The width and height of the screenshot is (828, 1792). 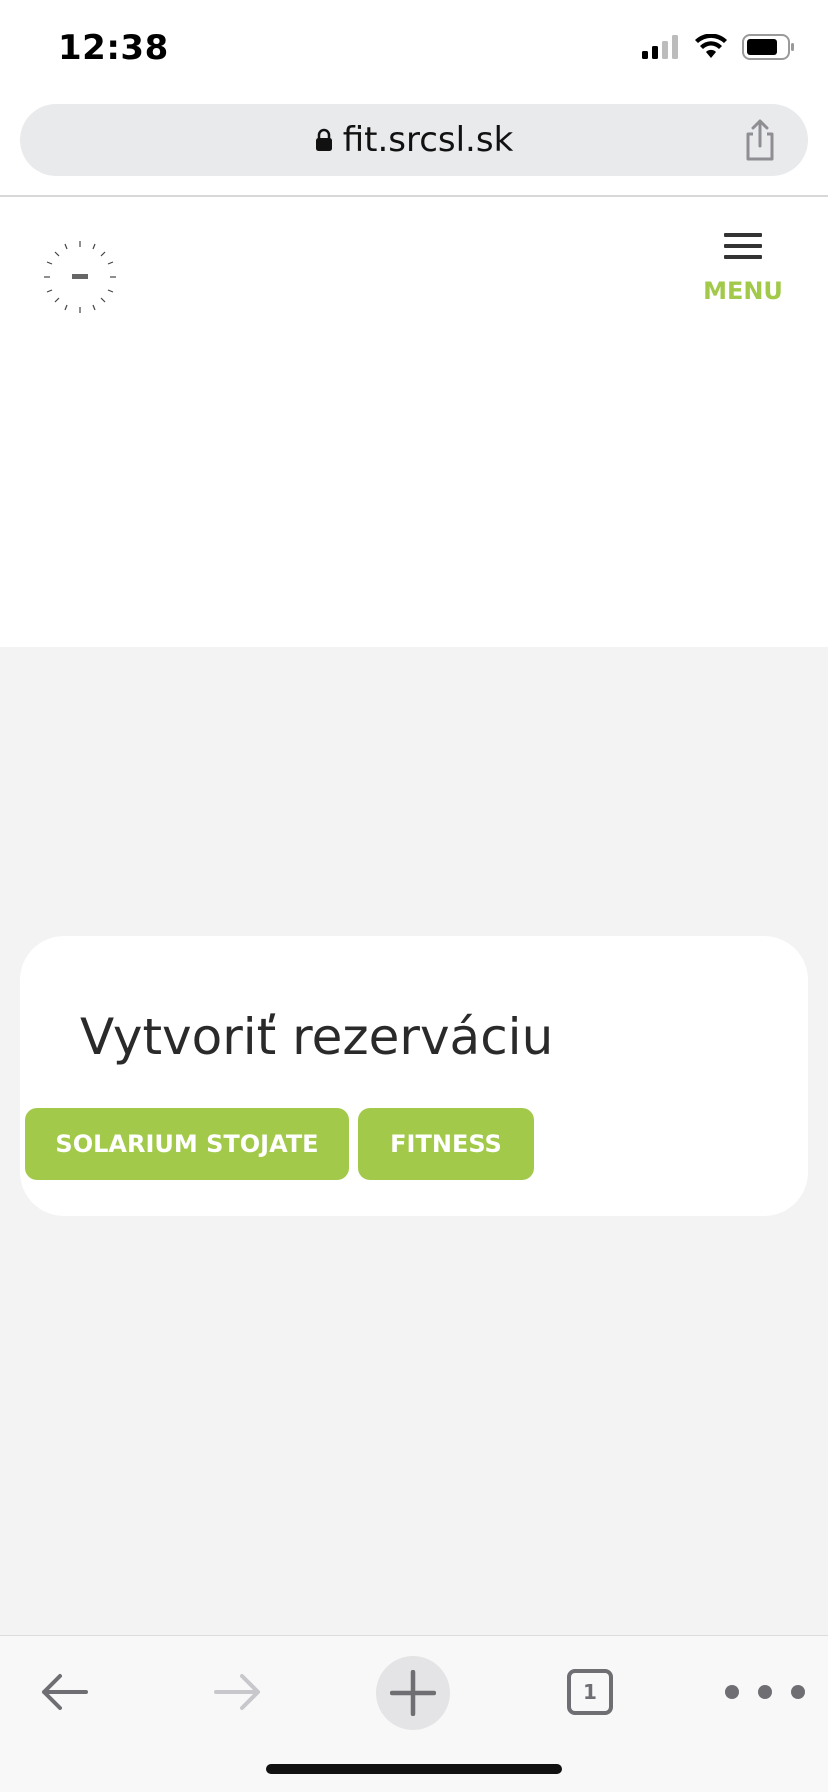 I want to click on address-center: fit.srcsl.sk, so click(x=414, y=140).